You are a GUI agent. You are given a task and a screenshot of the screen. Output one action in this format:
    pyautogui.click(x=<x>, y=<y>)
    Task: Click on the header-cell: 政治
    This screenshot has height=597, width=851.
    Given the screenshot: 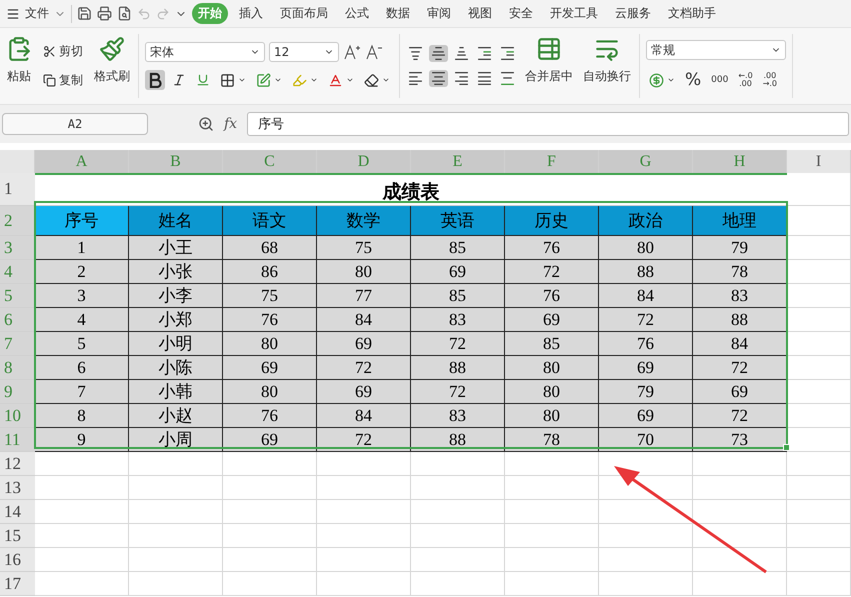 What is the action you would take?
    pyautogui.click(x=646, y=221)
    